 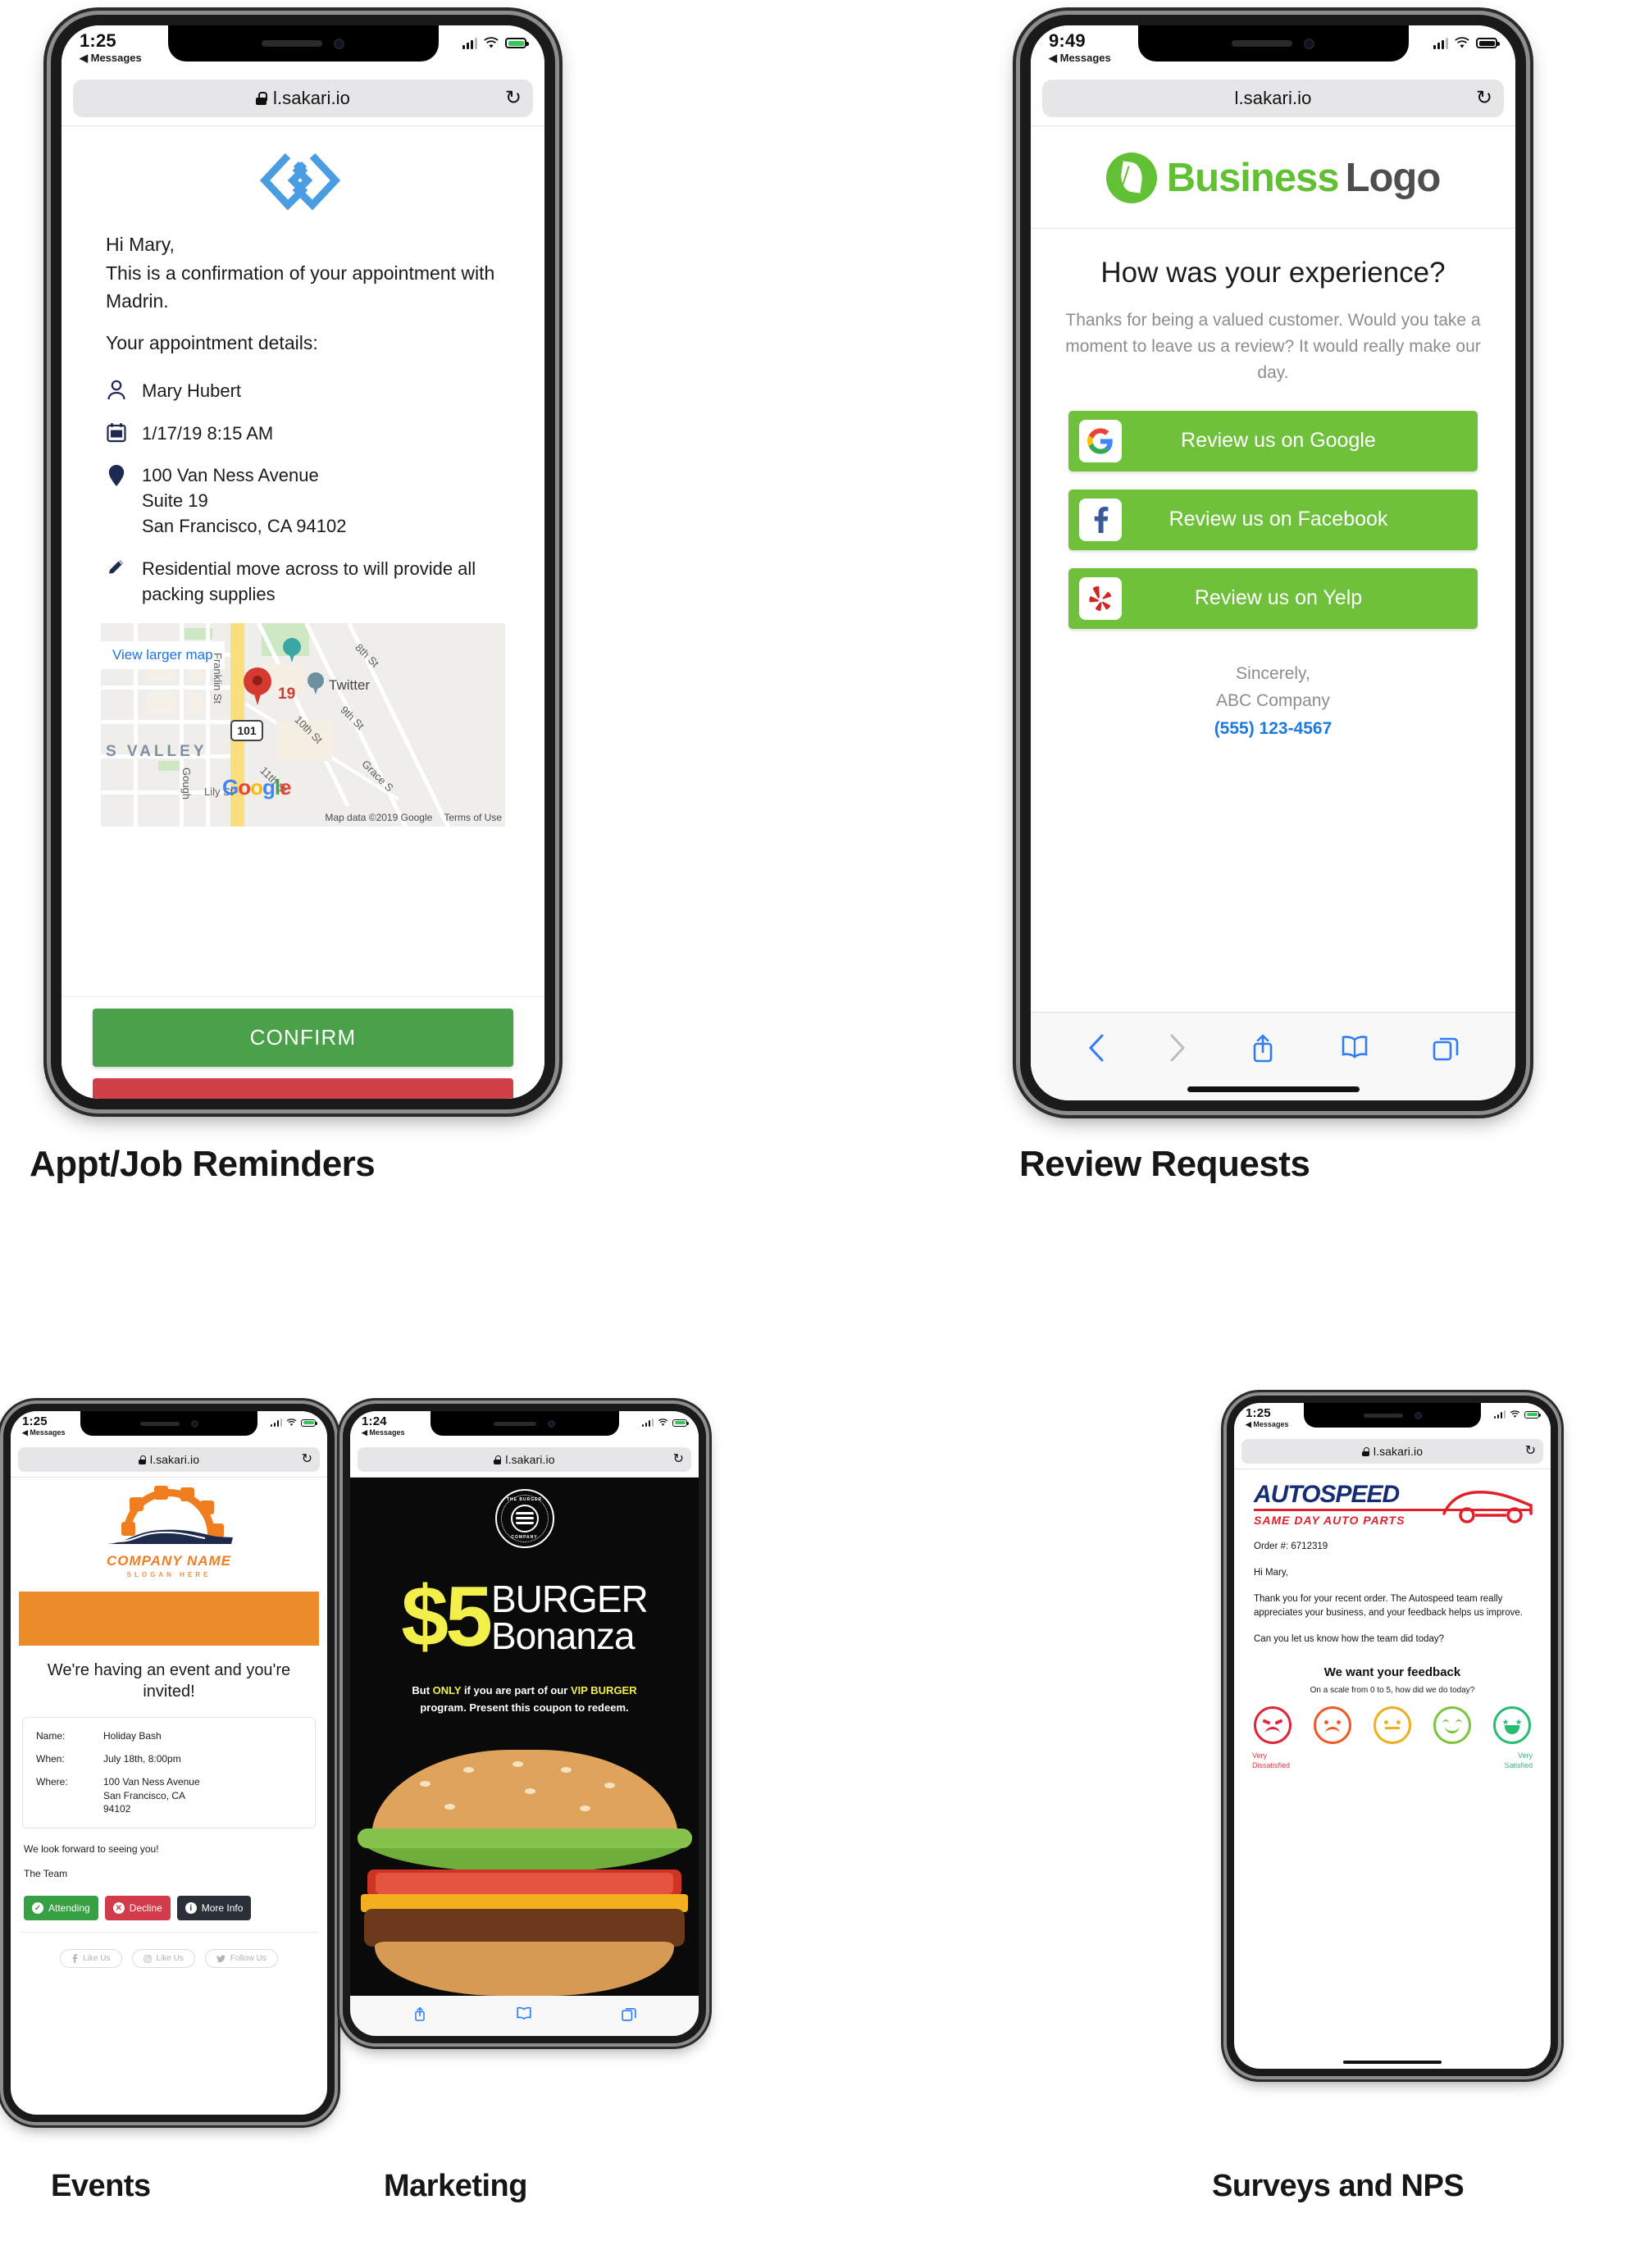 What do you see at coordinates (1332, 1725) in the screenshot?
I see `rating-face-sad` at bounding box center [1332, 1725].